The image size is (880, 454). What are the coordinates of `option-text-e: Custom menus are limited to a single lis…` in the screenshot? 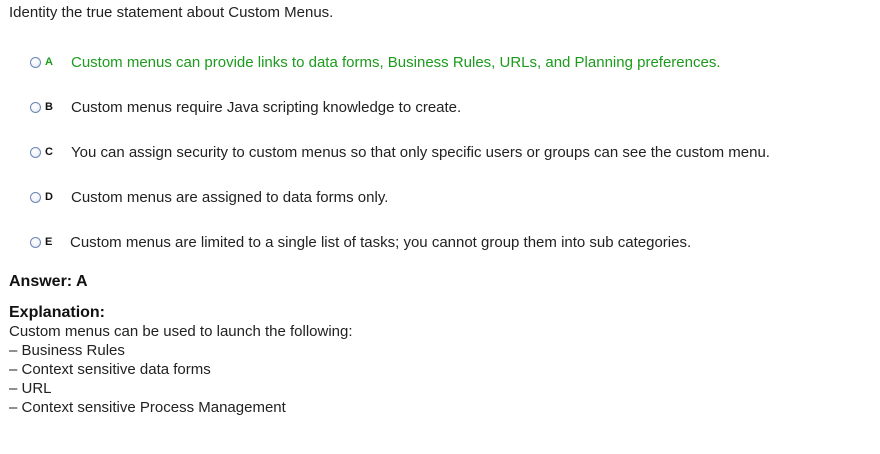 It's located at (381, 242).